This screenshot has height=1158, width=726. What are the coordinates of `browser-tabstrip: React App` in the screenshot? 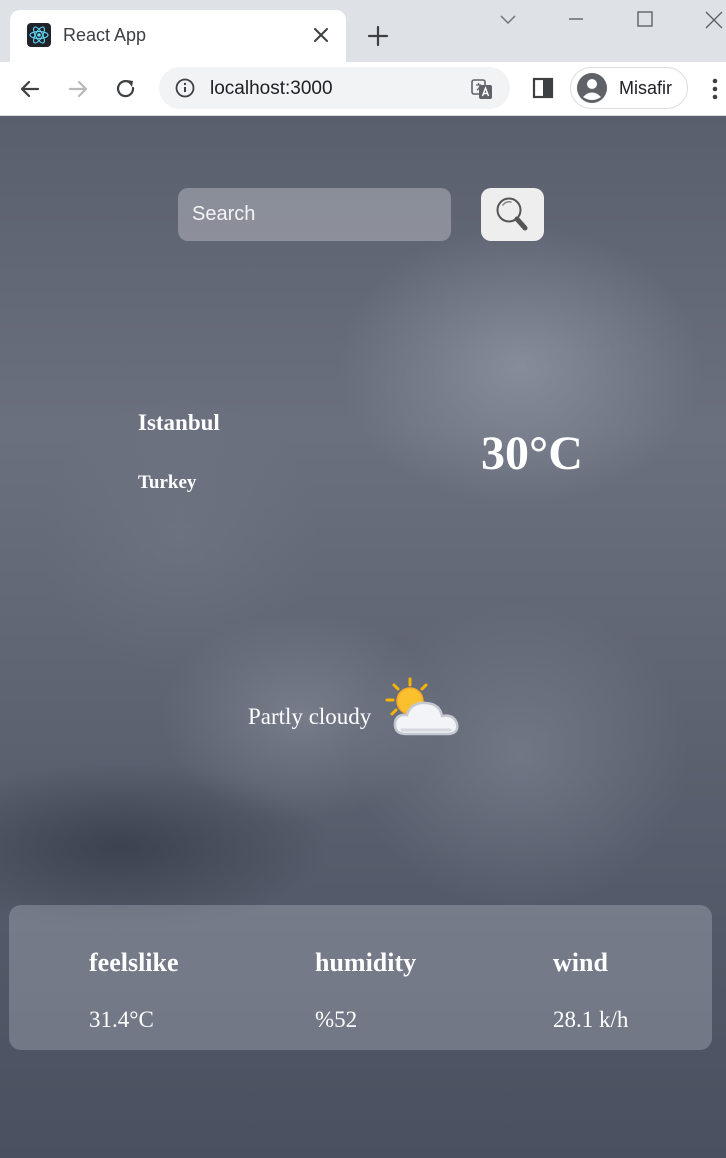 It's located at (363, 31).